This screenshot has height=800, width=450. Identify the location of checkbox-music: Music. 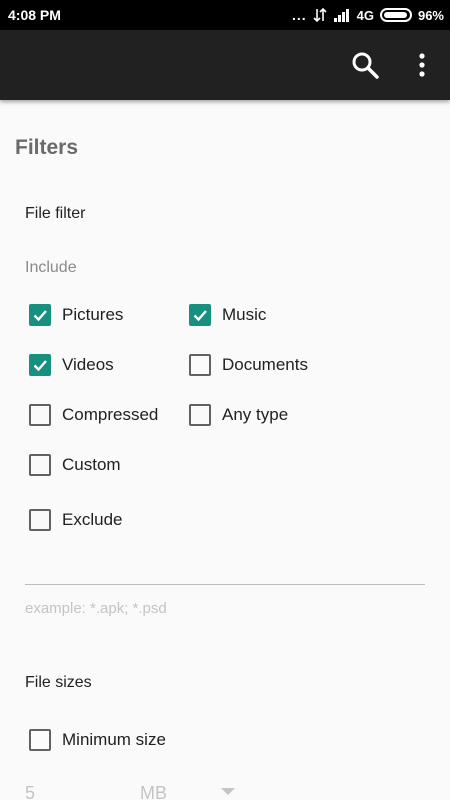
(227, 315).